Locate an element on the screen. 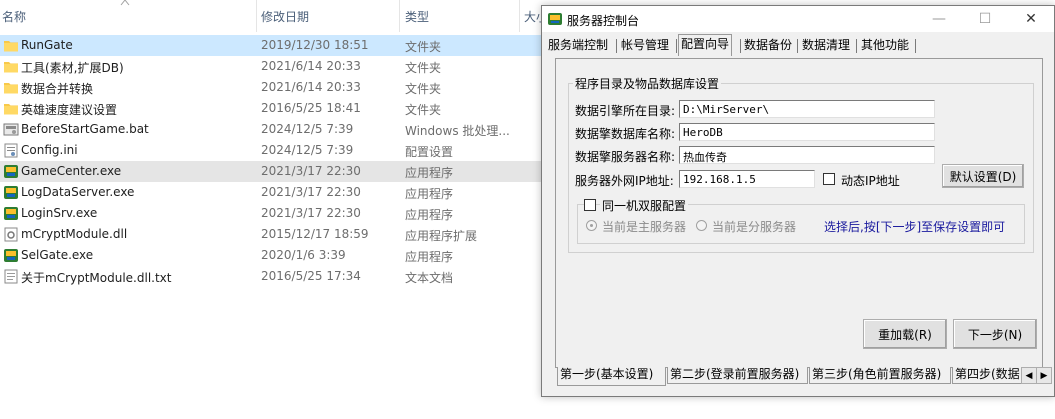 The width and height of the screenshot is (1055, 419). server-name-label: 数据擎服务器名称: is located at coordinates (625, 157).